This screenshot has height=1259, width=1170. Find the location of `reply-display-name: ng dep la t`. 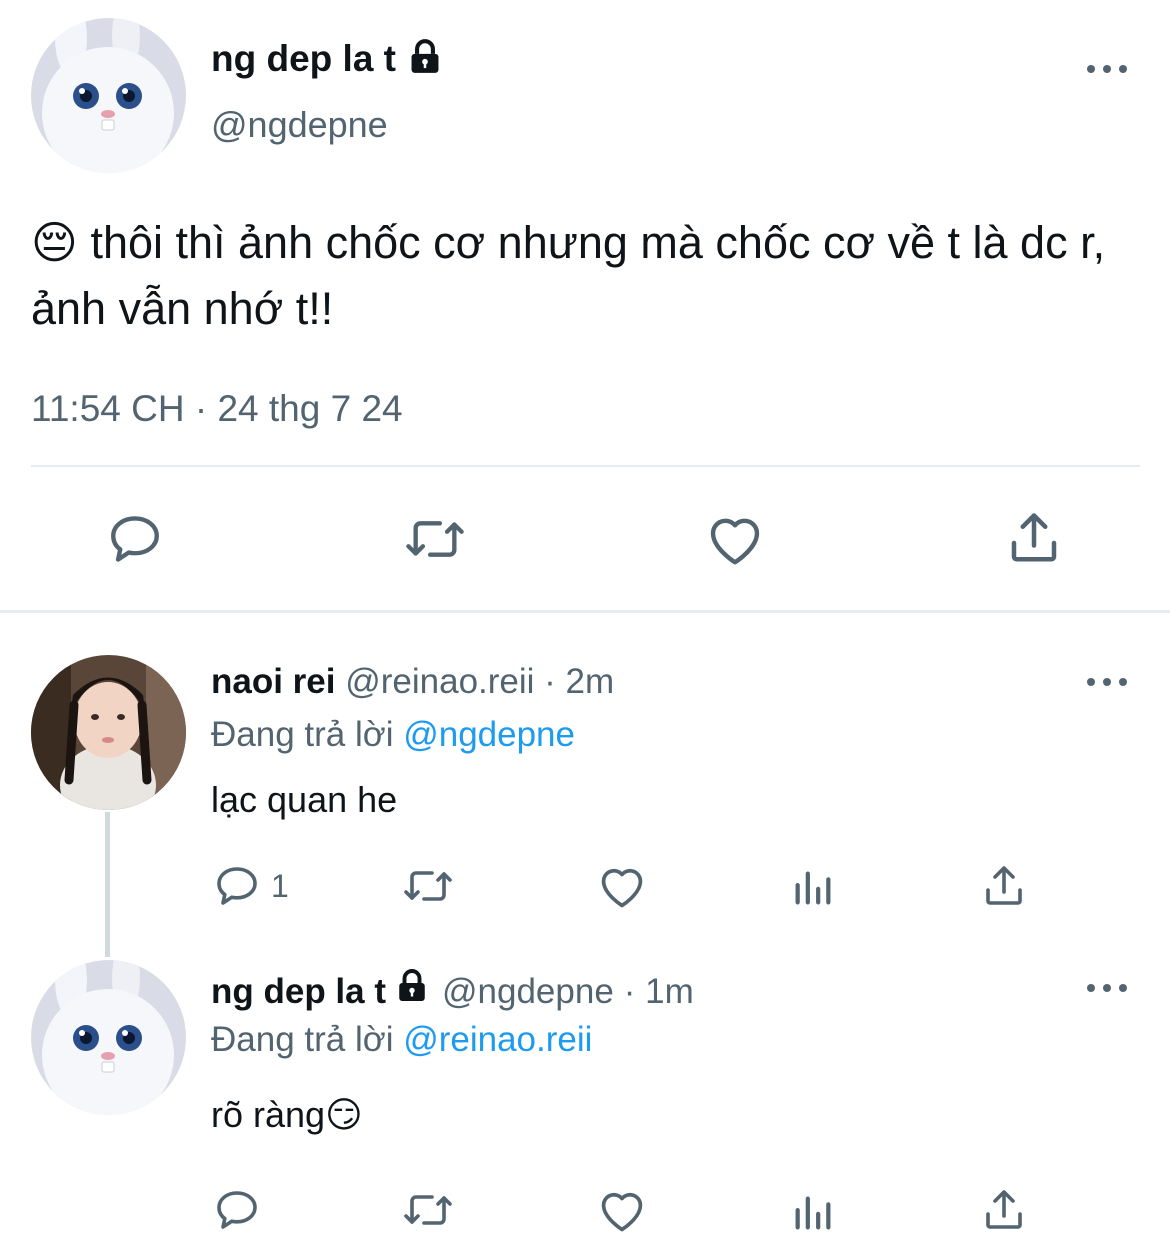

reply-display-name: ng dep la t is located at coordinates (298, 992).